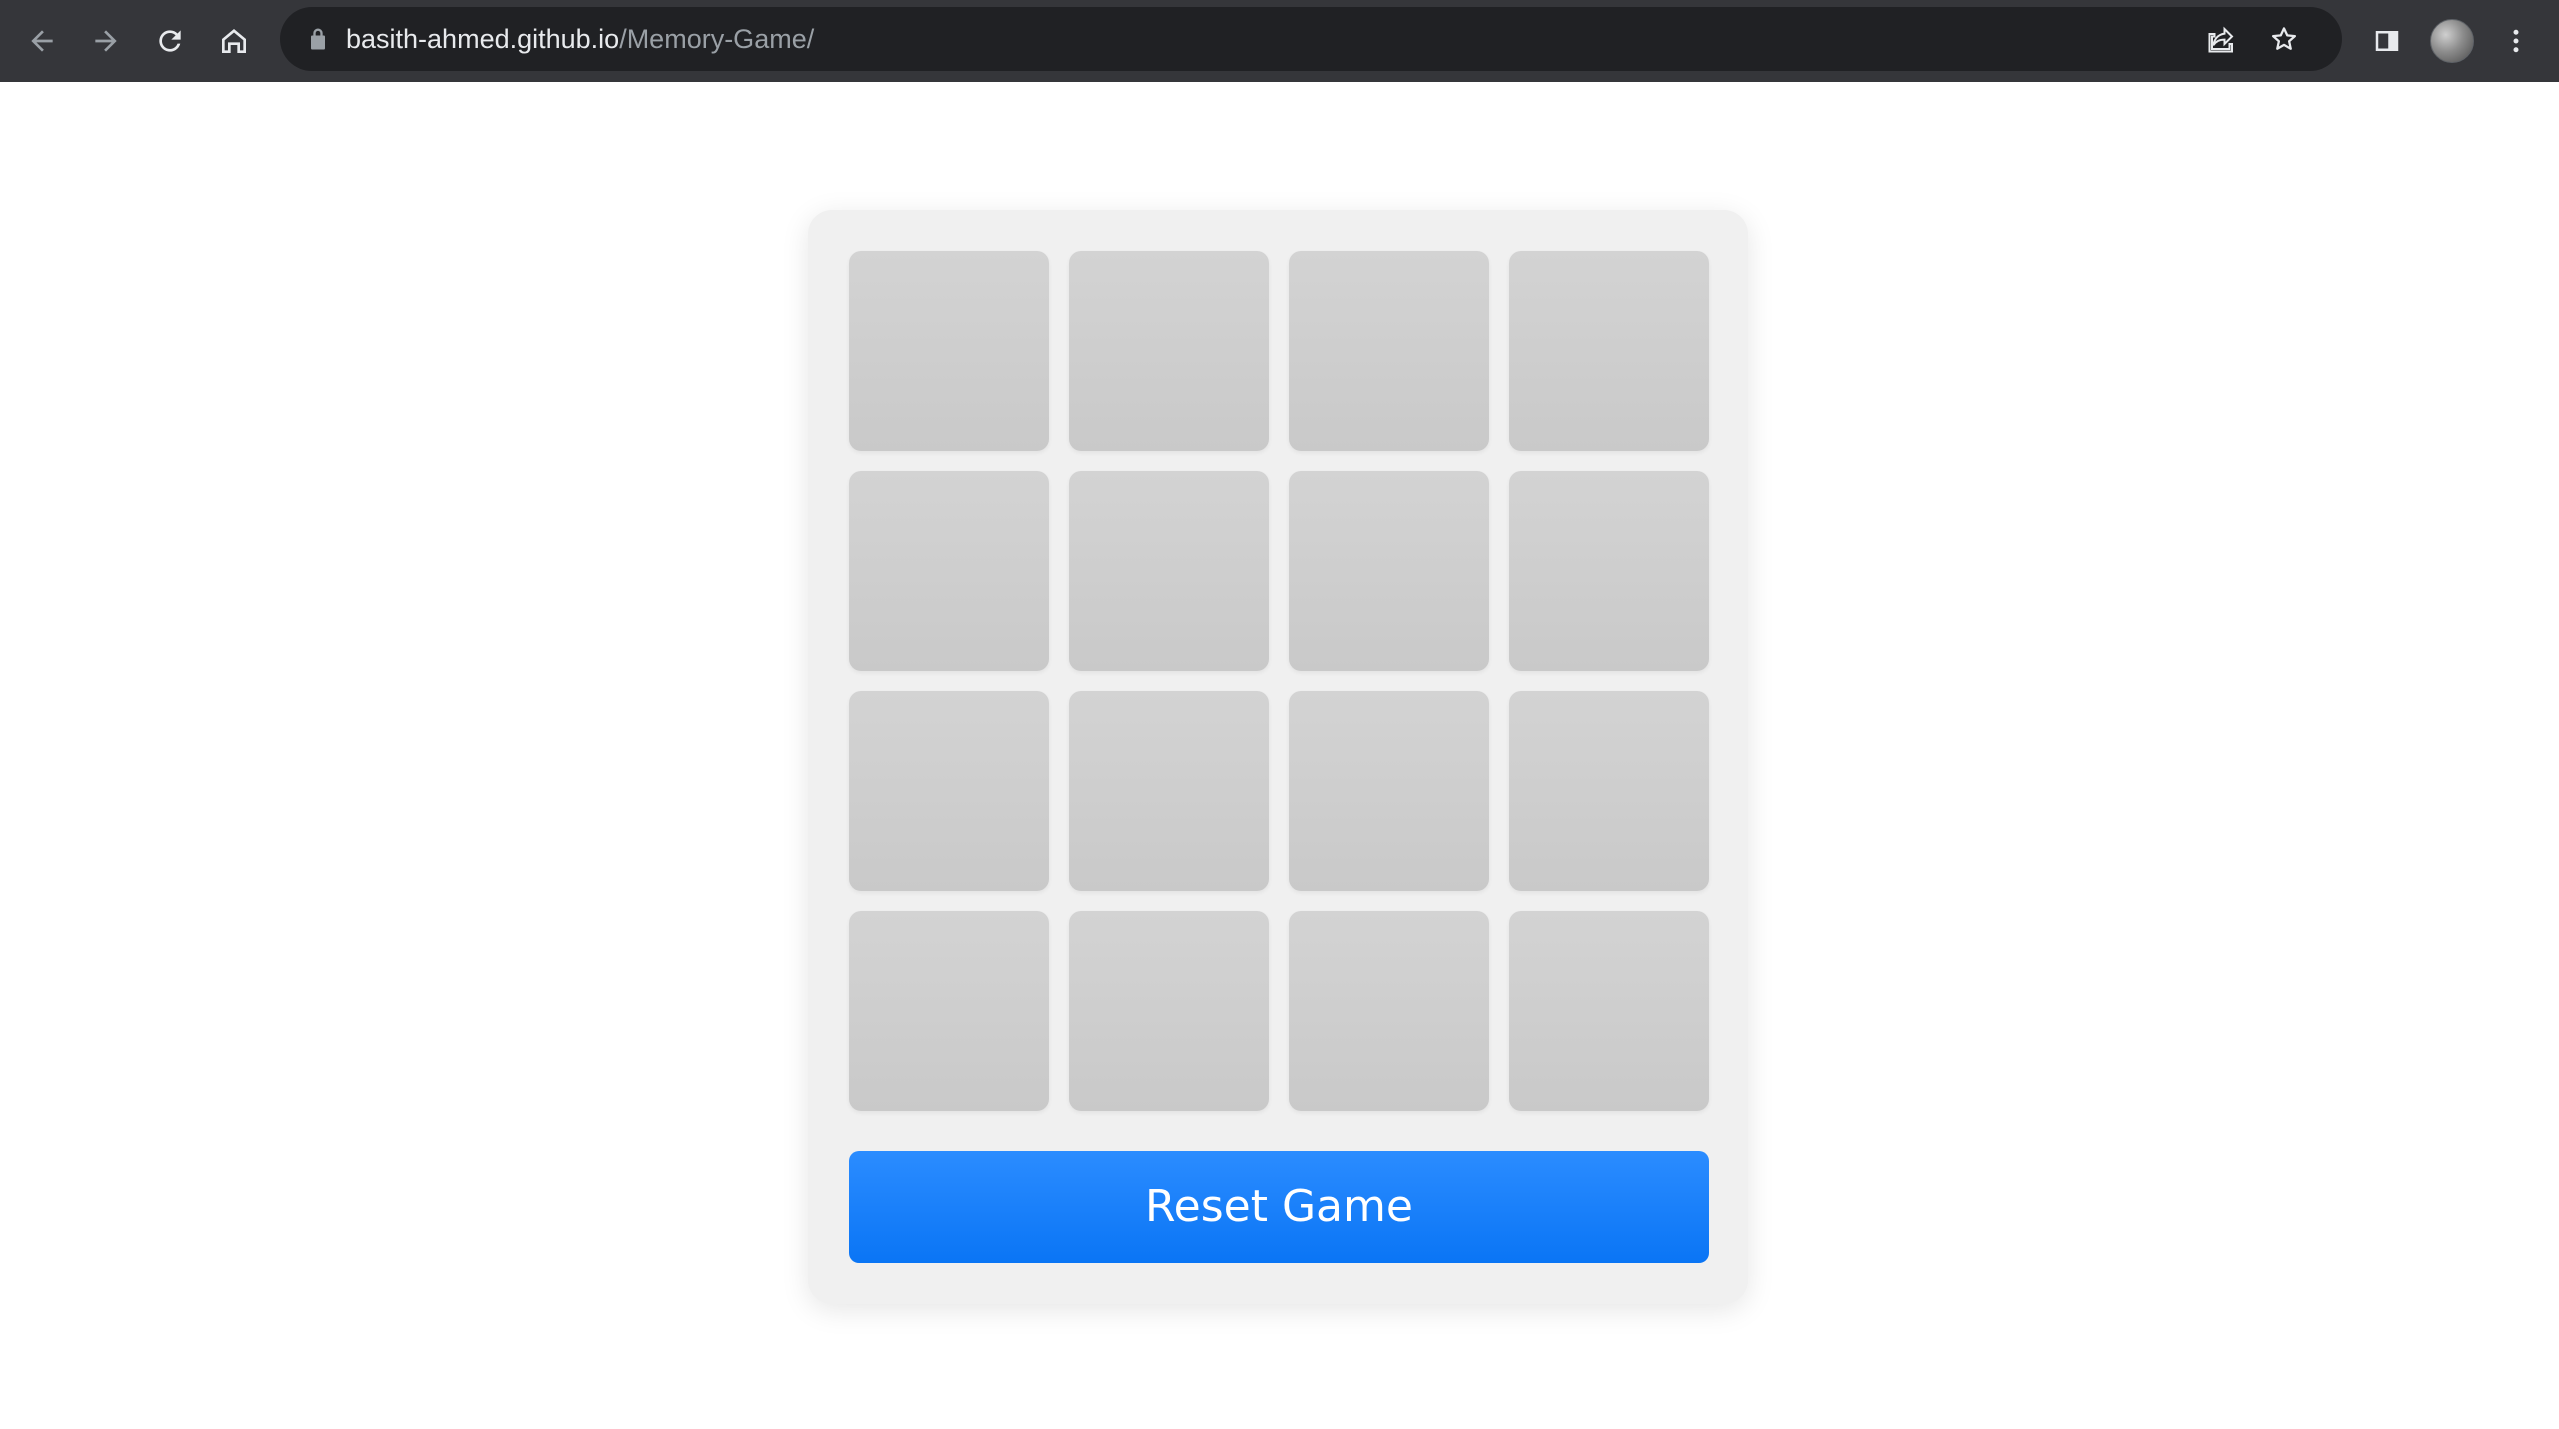  I want to click on url-host: basith-ahmed.github.io, so click(483, 39).